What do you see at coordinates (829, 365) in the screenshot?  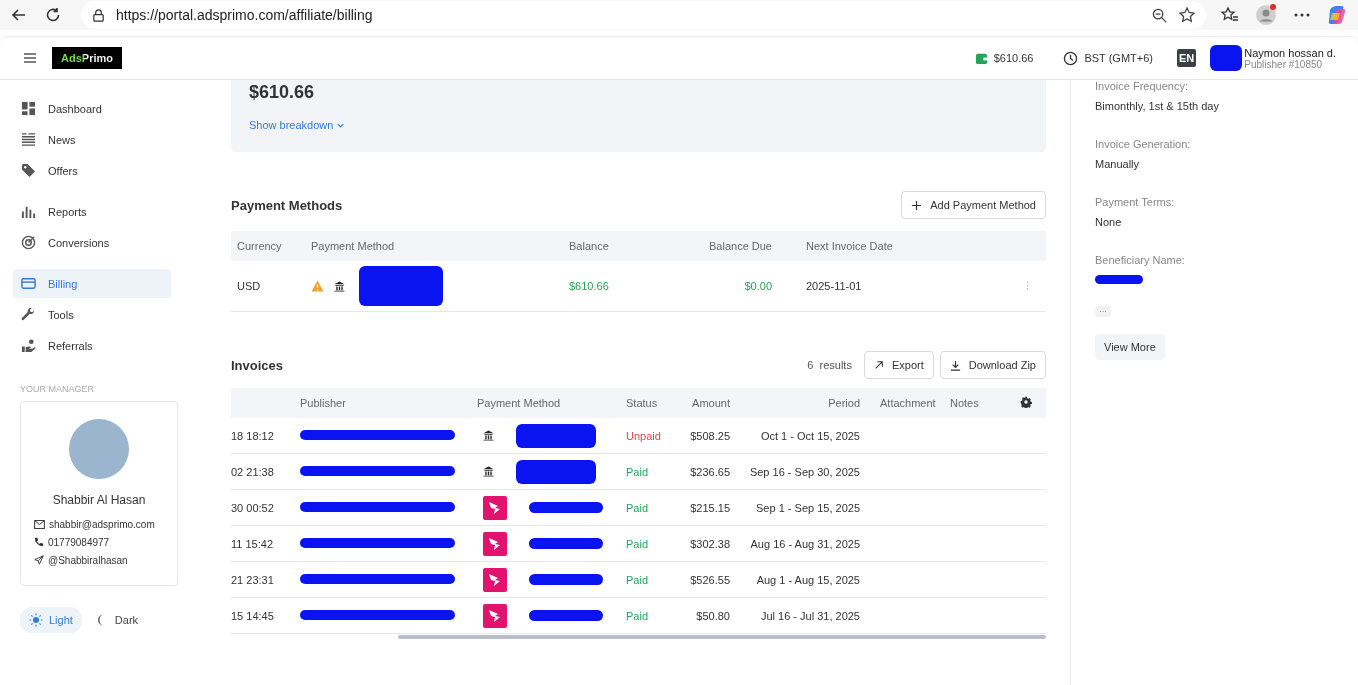 I see `results-count: 6 results` at bounding box center [829, 365].